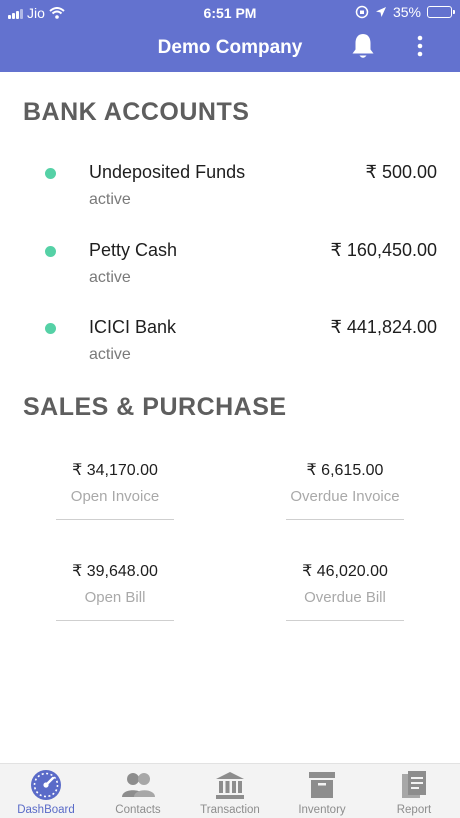  I want to click on bank-account-row: ICICI Bank active ₹ 441,824.00, so click(230, 352).